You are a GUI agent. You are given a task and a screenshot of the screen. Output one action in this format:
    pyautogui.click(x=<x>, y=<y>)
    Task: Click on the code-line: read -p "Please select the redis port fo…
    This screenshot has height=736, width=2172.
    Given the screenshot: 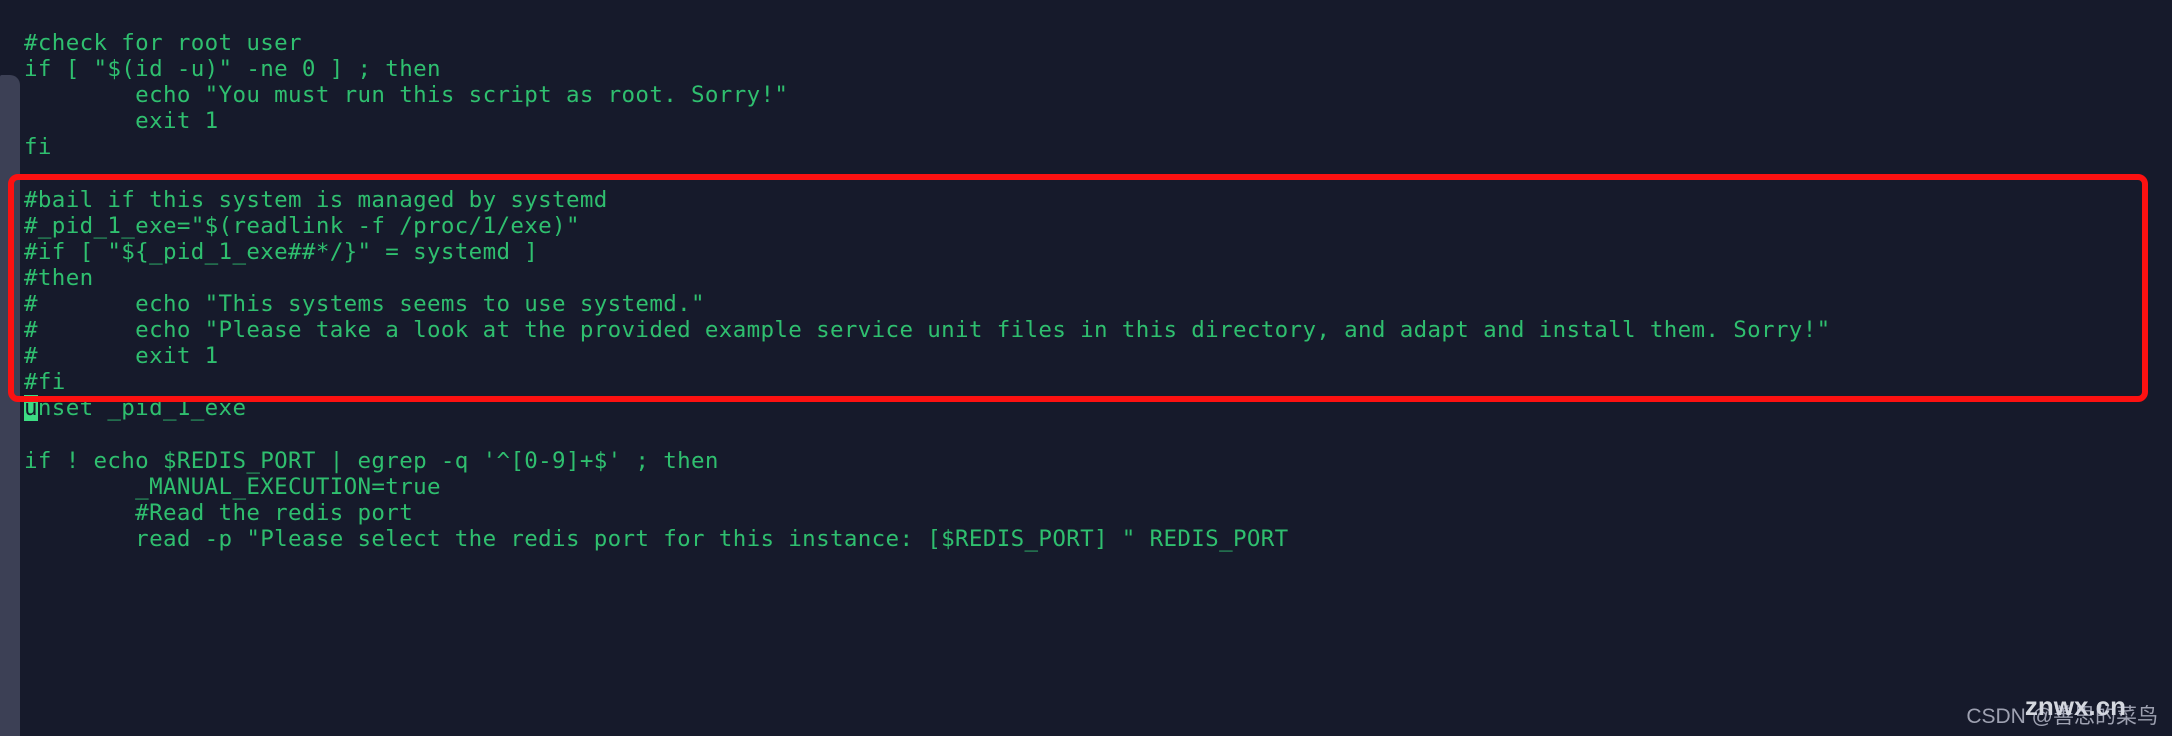 What is the action you would take?
    pyautogui.click(x=656, y=539)
    